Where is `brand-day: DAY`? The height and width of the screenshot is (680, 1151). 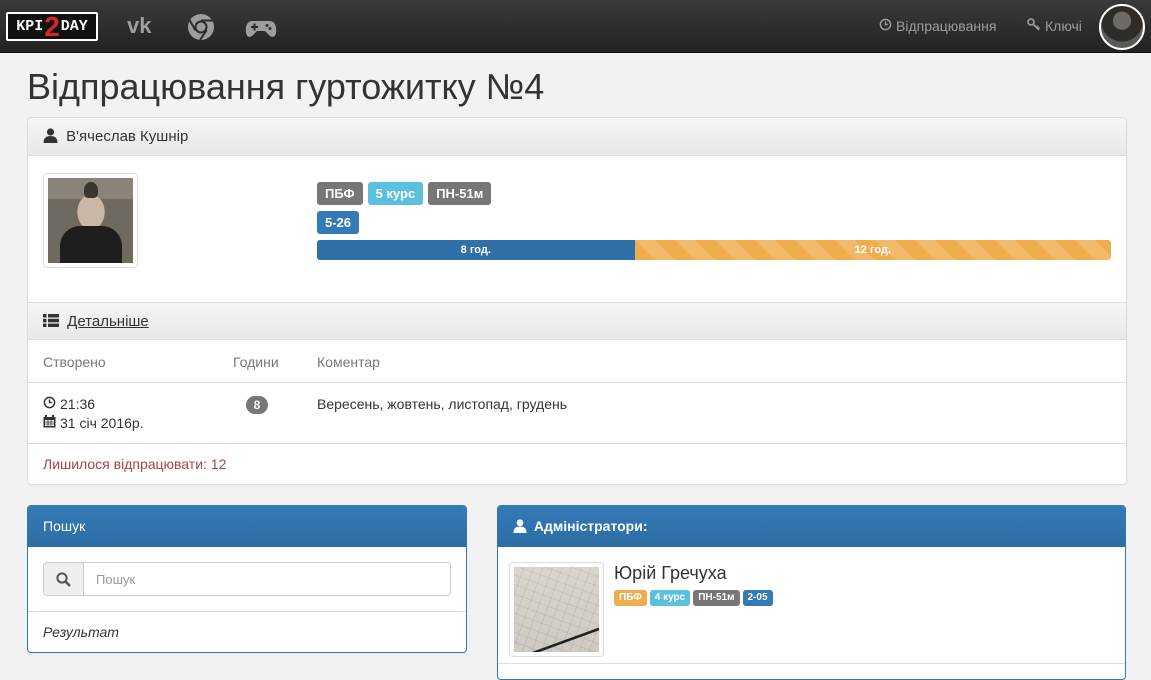 brand-day: DAY is located at coordinates (74, 26).